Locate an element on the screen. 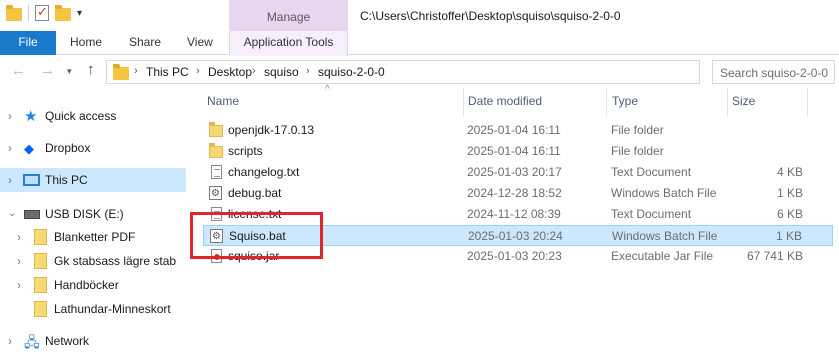 This screenshot has height=356, width=839. sidebar-item-handbocker: › Handböcker is located at coordinates (93, 285).